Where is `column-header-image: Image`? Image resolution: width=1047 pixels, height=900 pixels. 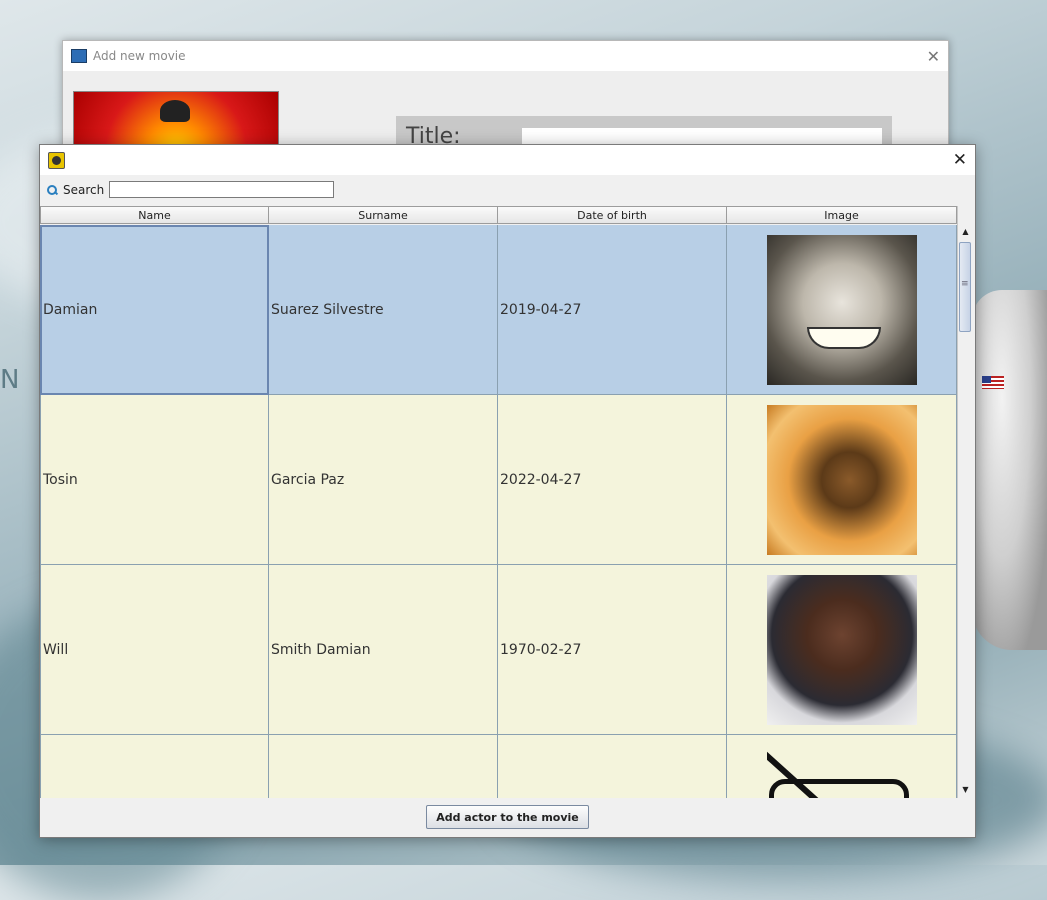
column-header-image: Image is located at coordinates (842, 215).